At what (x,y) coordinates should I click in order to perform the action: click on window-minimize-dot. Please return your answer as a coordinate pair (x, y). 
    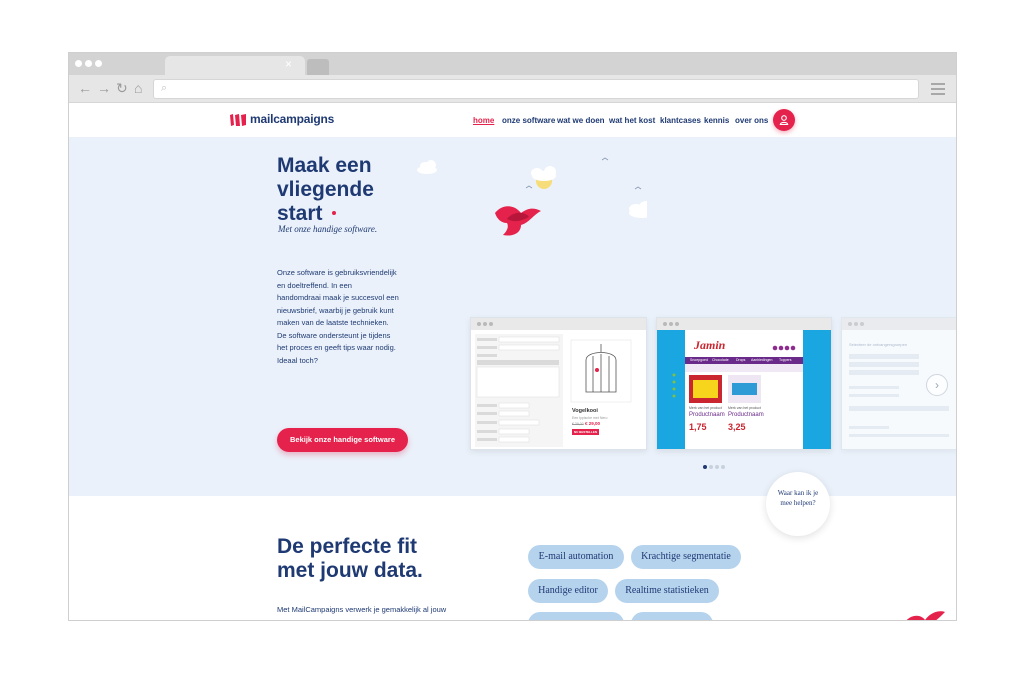
    Looking at the image, I should click on (88, 63).